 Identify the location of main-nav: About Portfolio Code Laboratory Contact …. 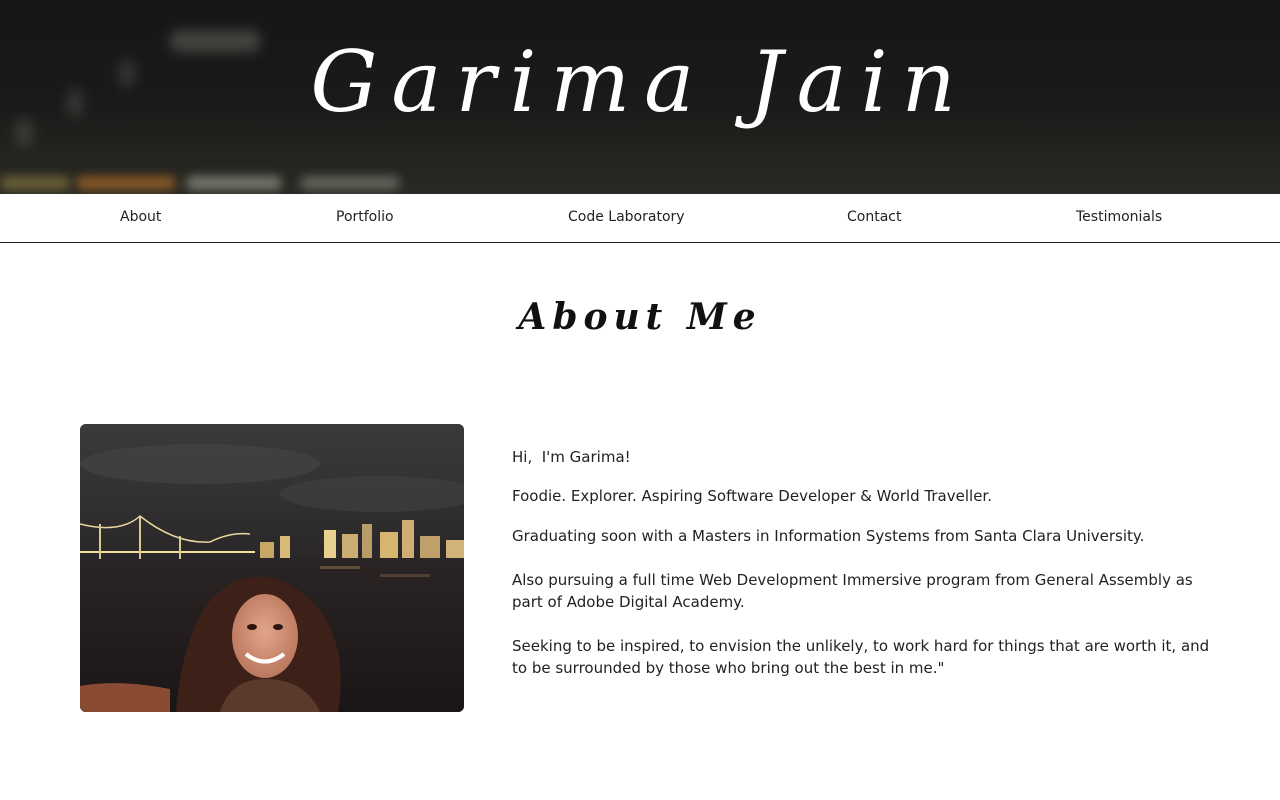
(640, 218).